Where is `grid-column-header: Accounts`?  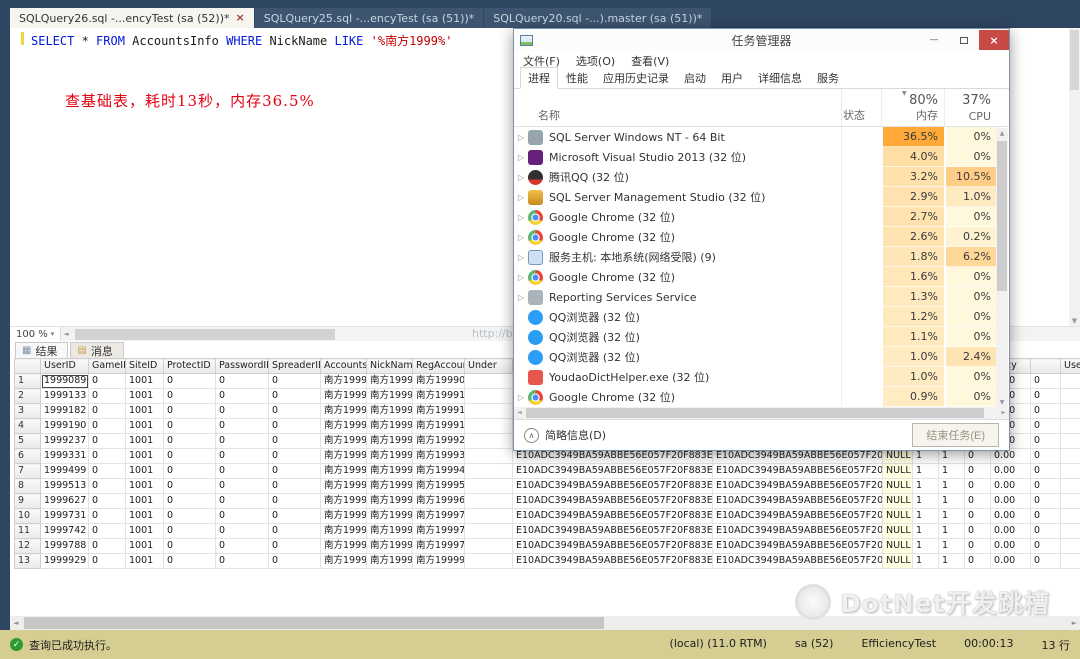
grid-column-header: Accounts is located at coordinates (343, 366).